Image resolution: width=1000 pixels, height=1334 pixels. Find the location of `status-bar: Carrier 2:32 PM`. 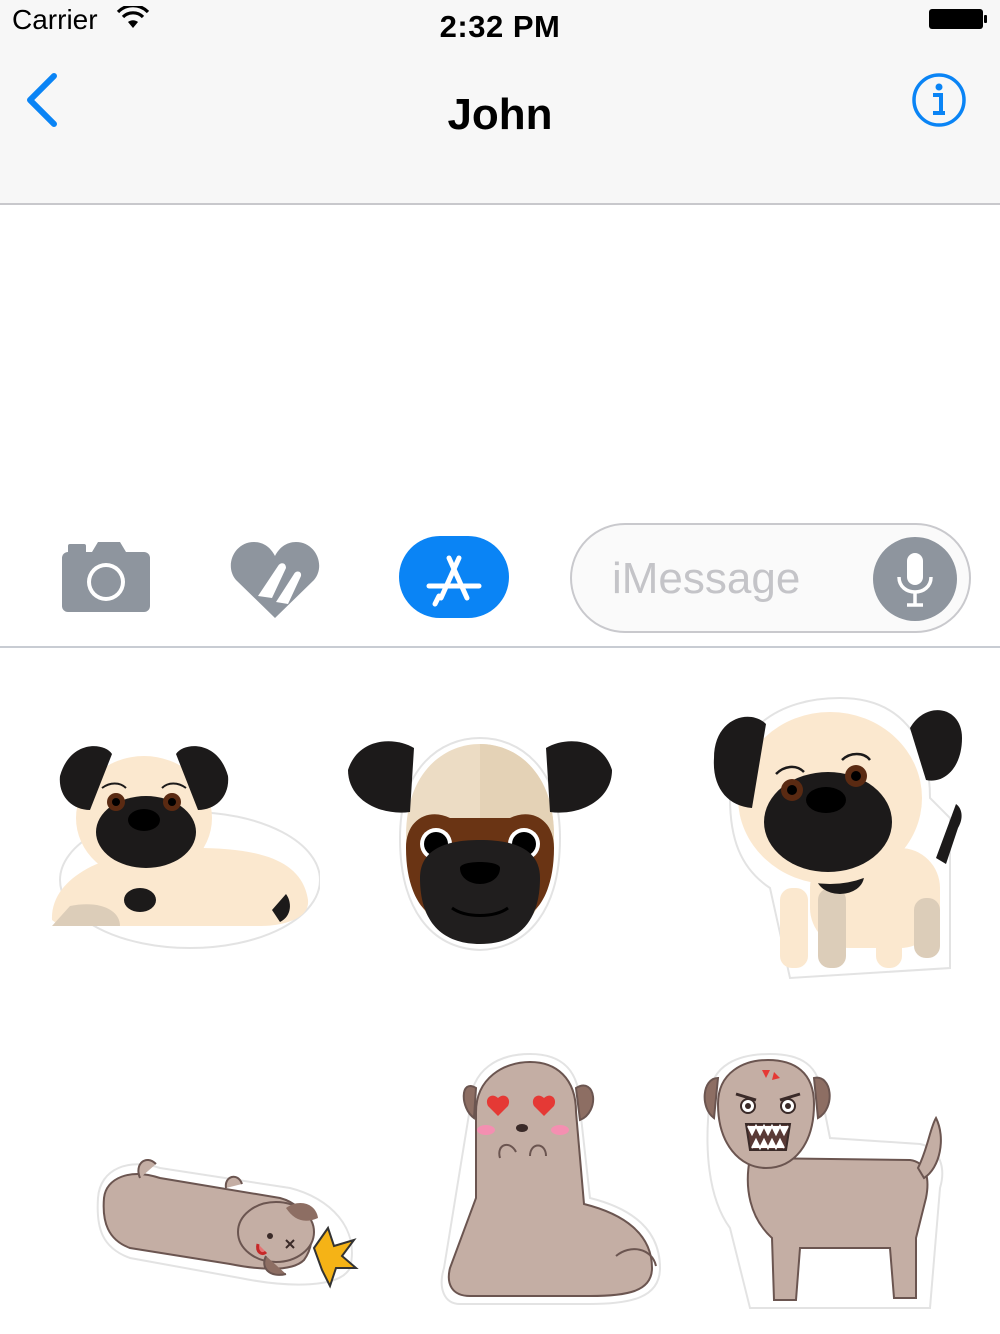

status-bar: Carrier 2:32 PM is located at coordinates (500, 24).